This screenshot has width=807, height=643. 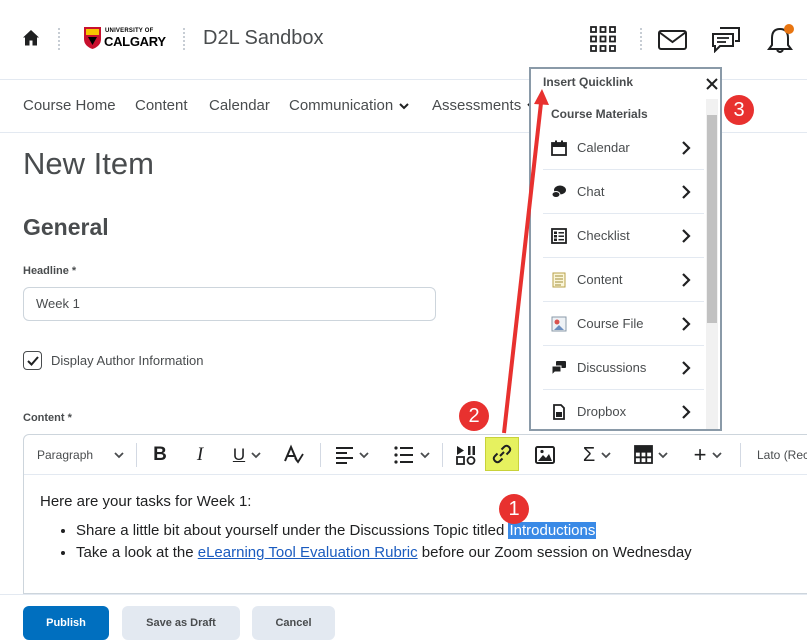 What do you see at coordinates (341, 105) in the screenshot?
I see `nav-communication-label: Communication` at bounding box center [341, 105].